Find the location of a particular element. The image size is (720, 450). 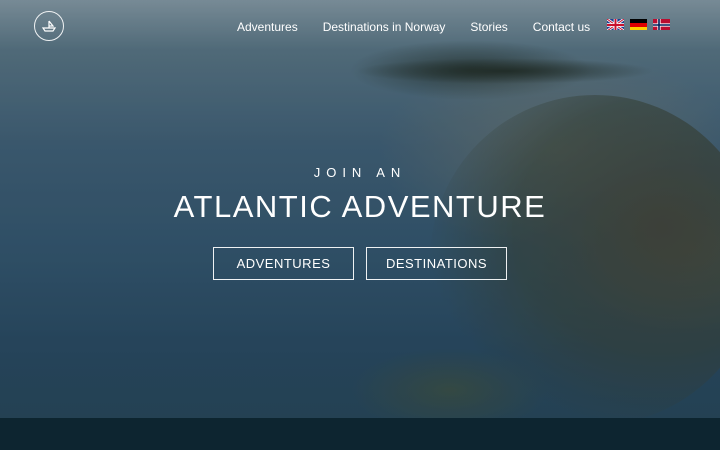

hero-headline: ATLANTIC ADVENTURE is located at coordinates (360, 206).